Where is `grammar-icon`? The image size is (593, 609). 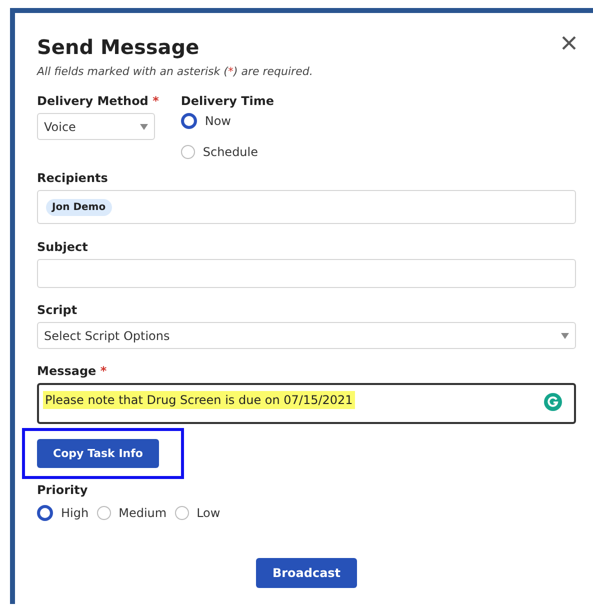 grammar-icon is located at coordinates (553, 402).